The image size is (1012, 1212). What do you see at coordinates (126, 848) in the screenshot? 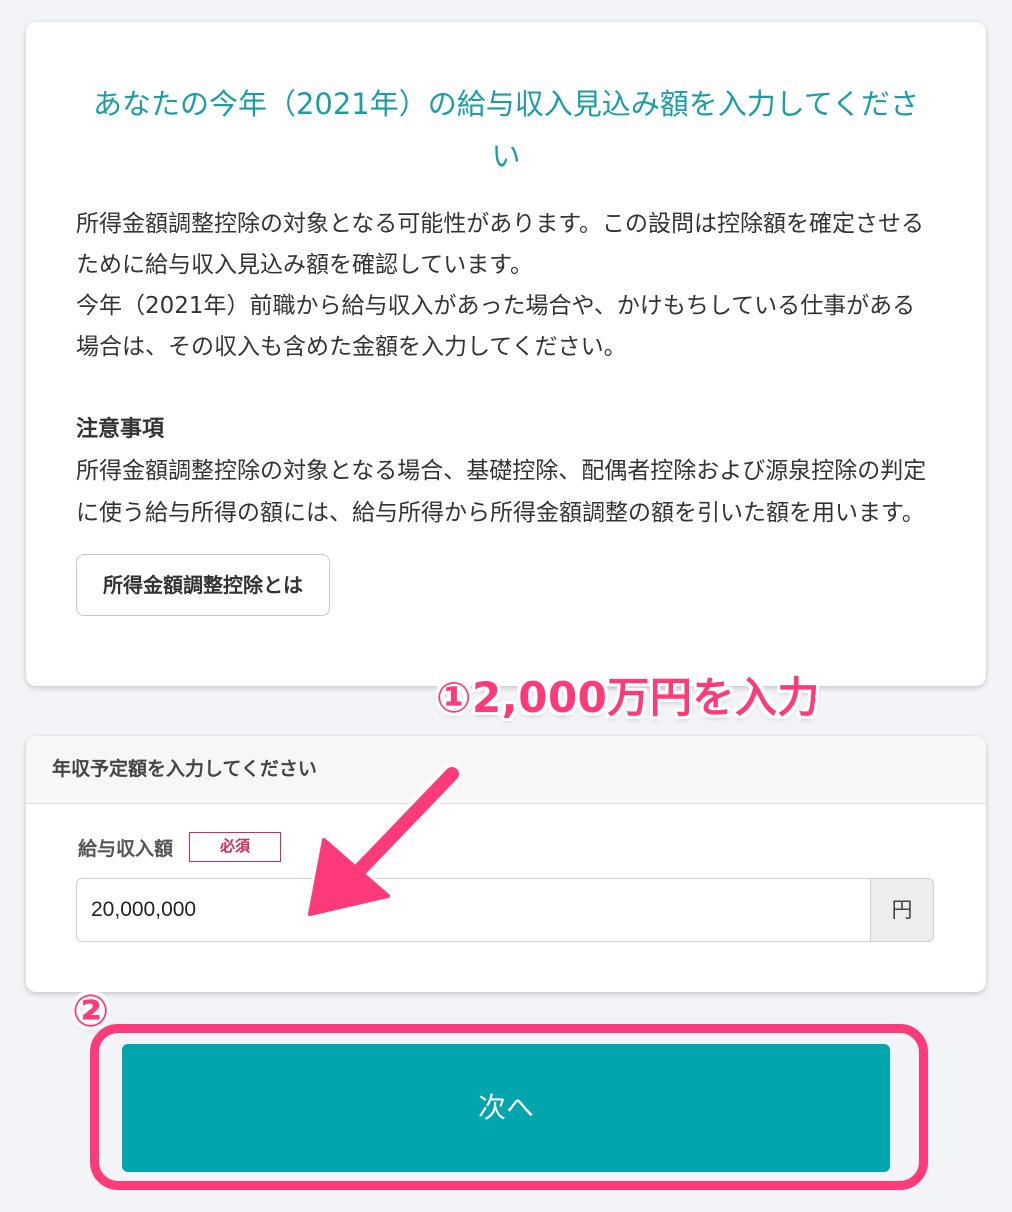
I see `salary-income-label: 給与収入額` at bounding box center [126, 848].